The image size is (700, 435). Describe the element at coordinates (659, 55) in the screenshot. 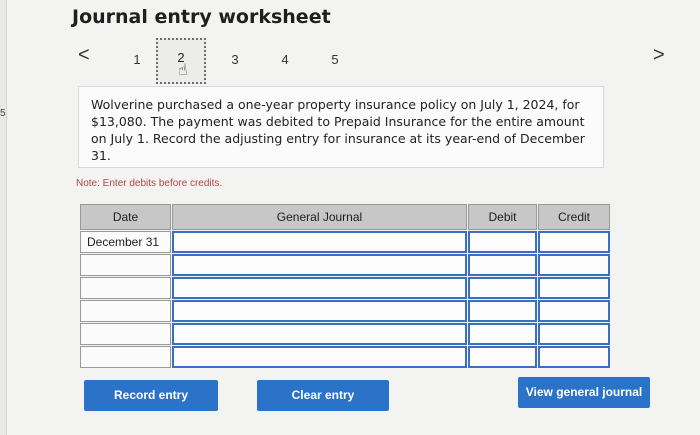

I see `next-page-button: >` at that location.